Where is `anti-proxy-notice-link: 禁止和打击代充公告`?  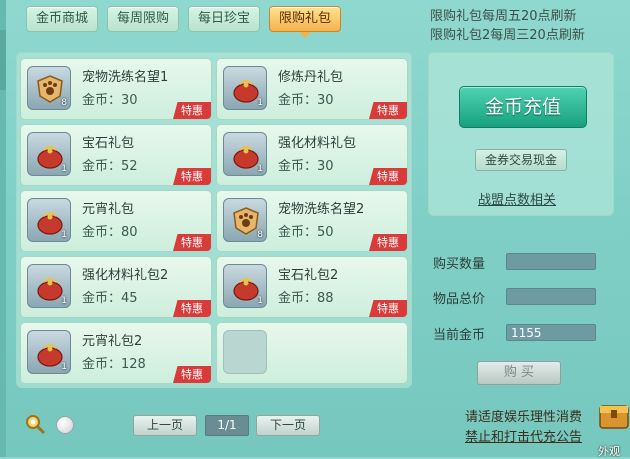 anti-proxy-notice-link: 禁止和打击代充公告 is located at coordinates (523, 438).